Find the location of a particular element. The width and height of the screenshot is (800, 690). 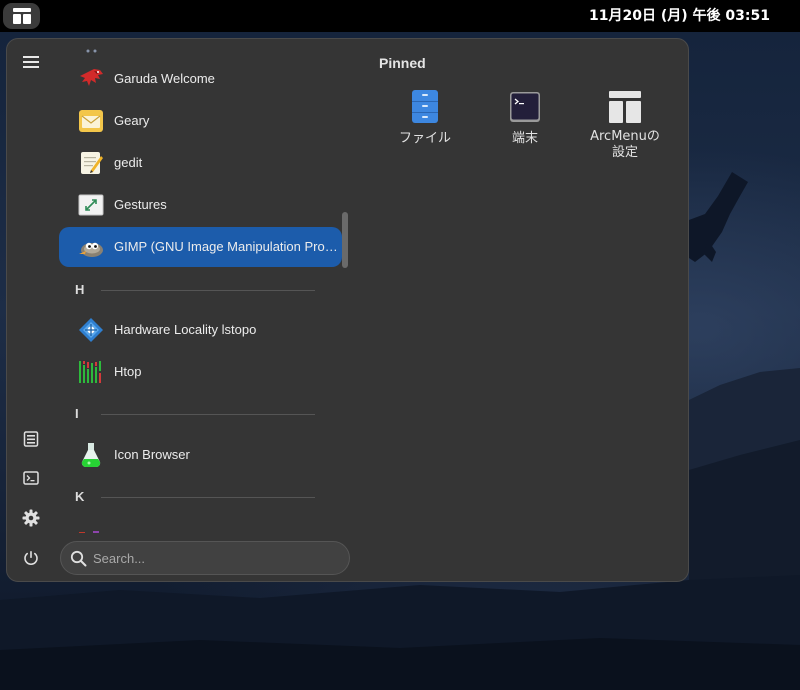

documents-icon is located at coordinates (31, 439).